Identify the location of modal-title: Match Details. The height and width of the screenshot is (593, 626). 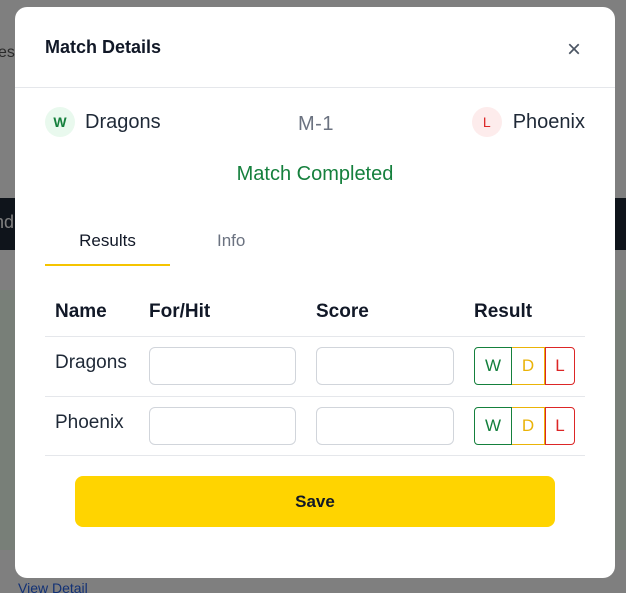
(103, 47).